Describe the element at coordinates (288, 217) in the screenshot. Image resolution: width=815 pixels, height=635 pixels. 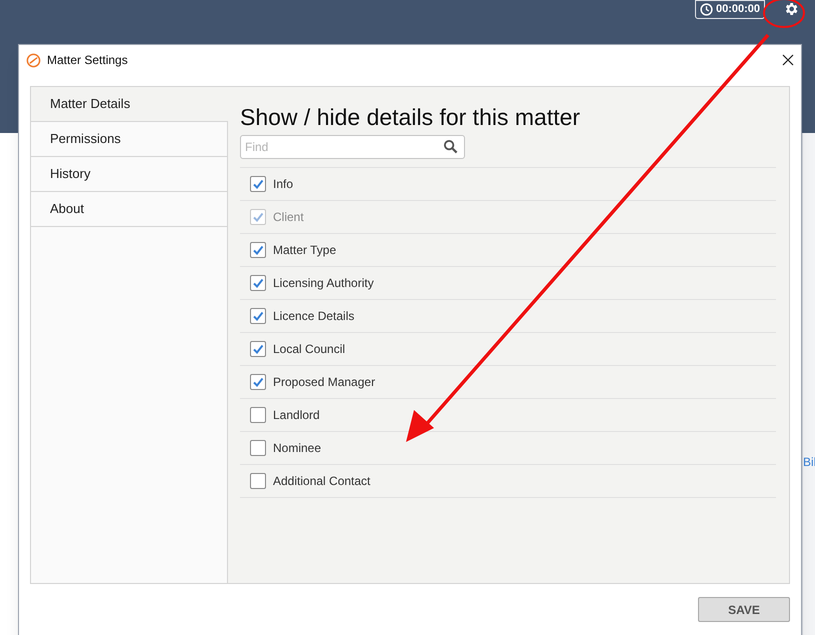
I see `option-label: Client` at that location.